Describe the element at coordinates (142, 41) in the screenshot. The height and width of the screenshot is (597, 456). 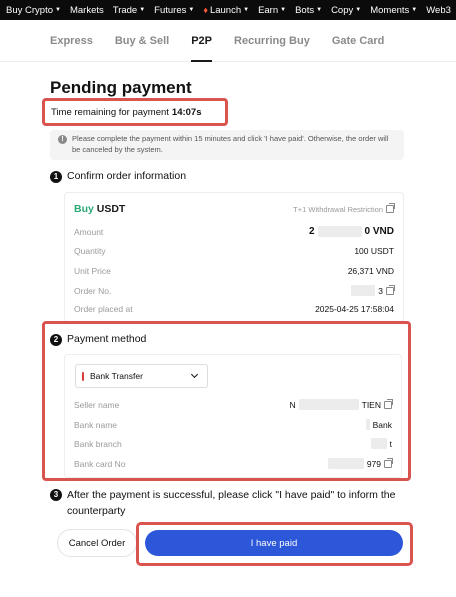
I see `tab-buy-sell: Buy & Sell` at that location.